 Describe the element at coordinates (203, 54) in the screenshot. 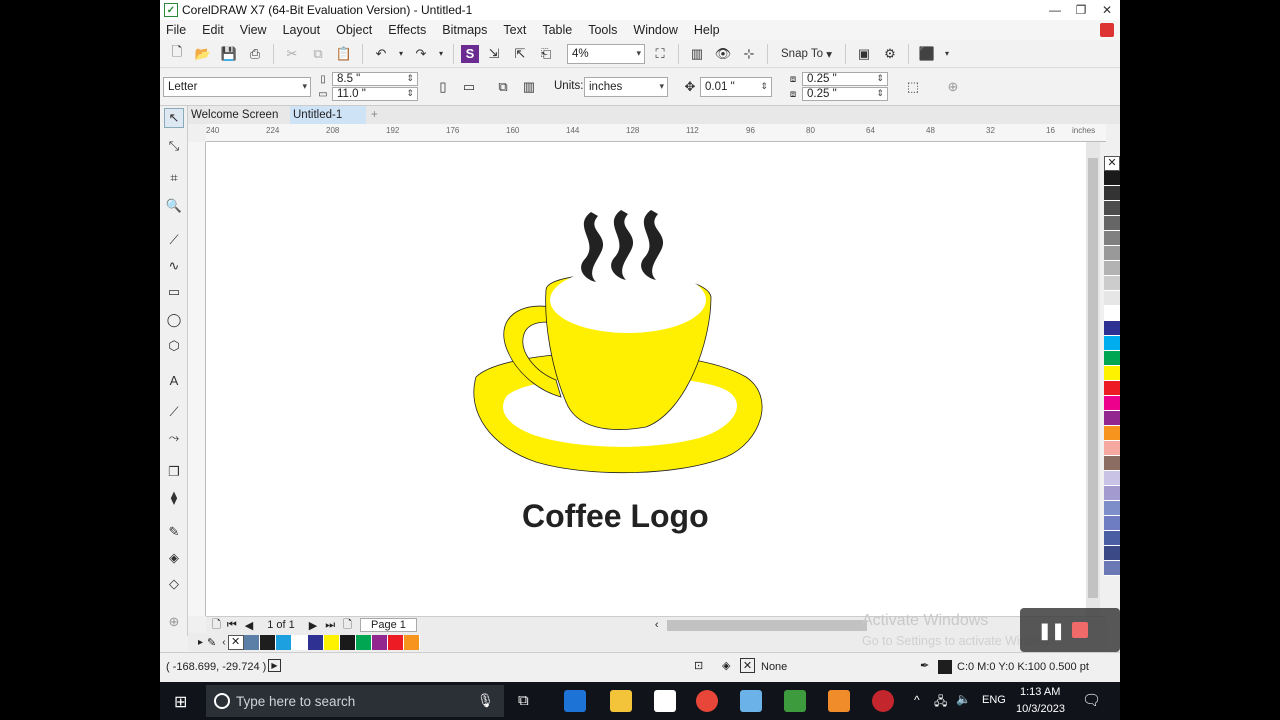

I see `open-folder-icon: 📂` at that location.